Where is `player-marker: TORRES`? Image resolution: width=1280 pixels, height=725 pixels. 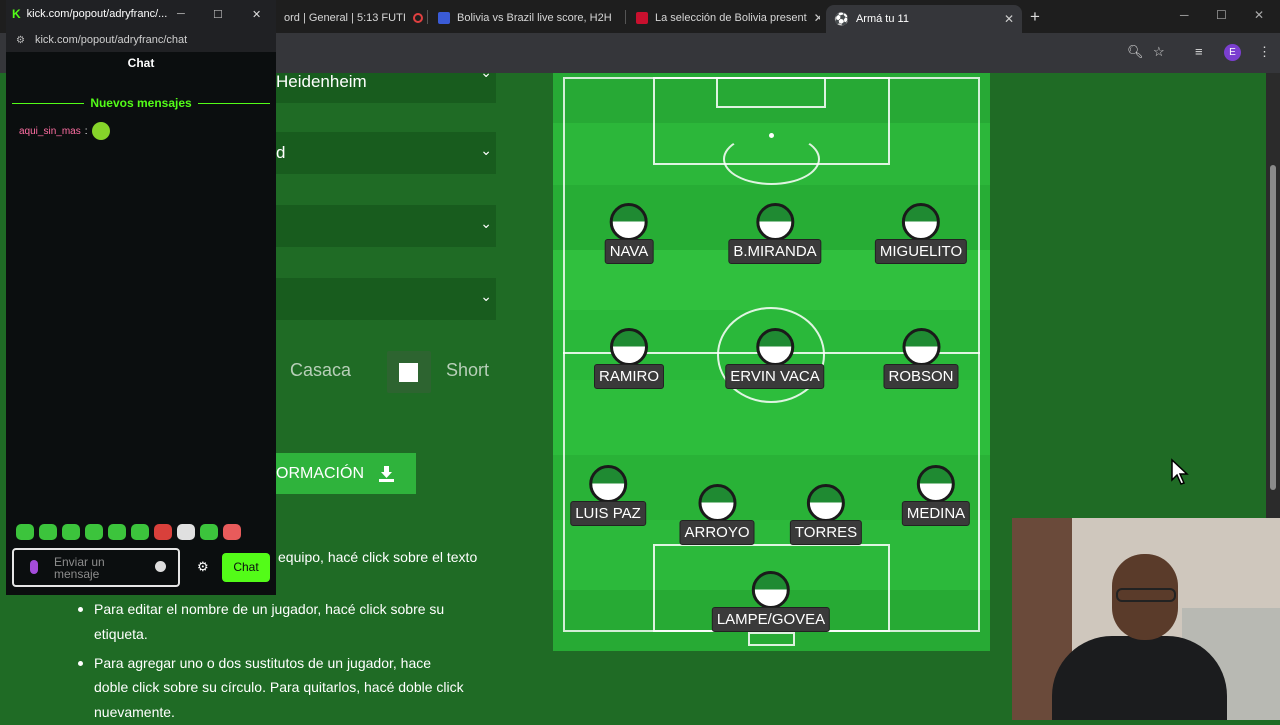 player-marker: TORRES is located at coordinates (826, 514).